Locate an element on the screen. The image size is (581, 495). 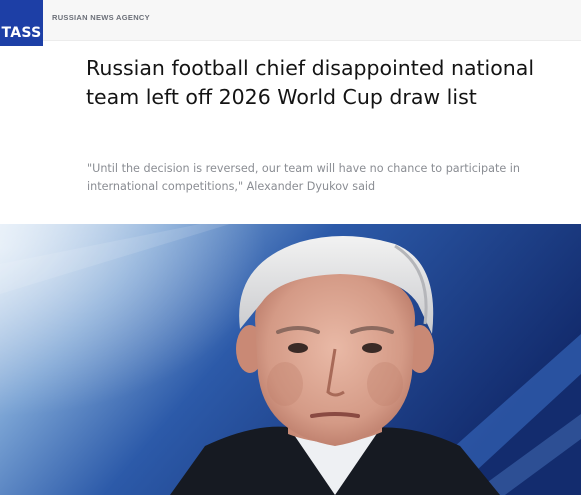
site-header: TASS RUSSIAN NEWS AGENCY is located at coordinates (290, 23).